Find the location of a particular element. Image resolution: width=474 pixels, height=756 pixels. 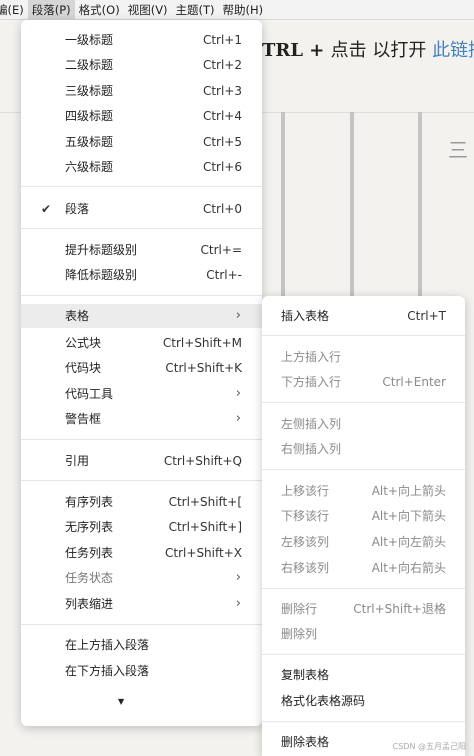

submenu-item-move-col-left: 左移该列 Alt+向左箭头 is located at coordinates (363, 542).